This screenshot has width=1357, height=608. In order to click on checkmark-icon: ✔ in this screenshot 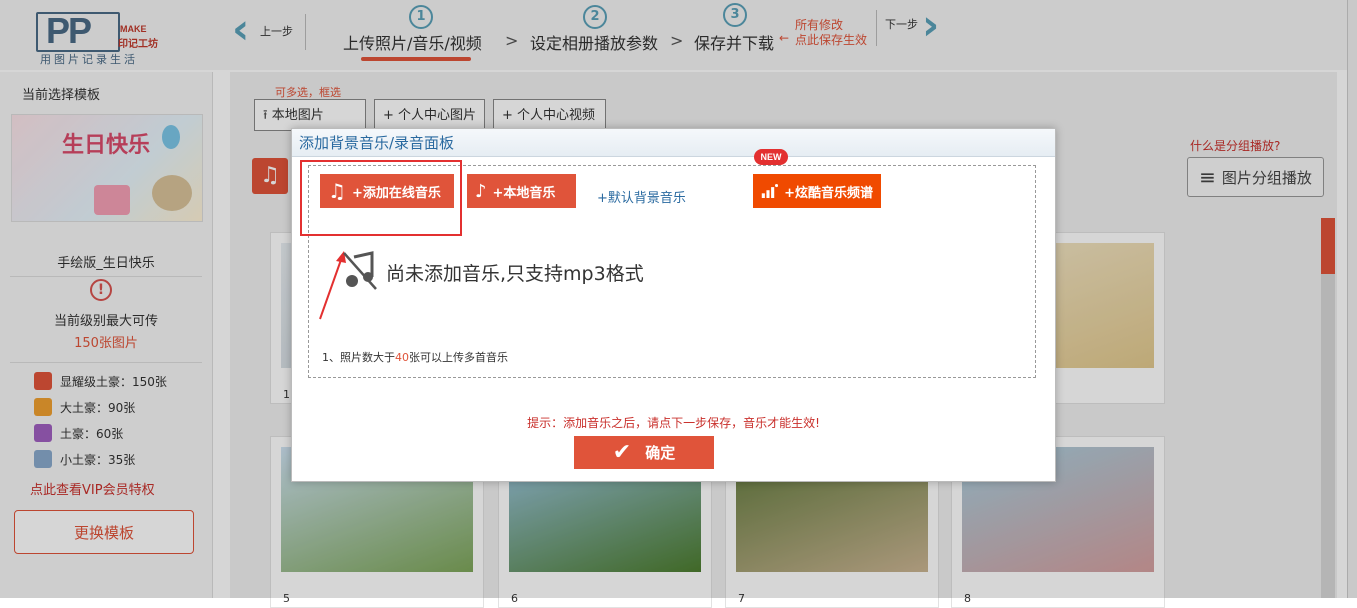, I will do `click(622, 452)`.